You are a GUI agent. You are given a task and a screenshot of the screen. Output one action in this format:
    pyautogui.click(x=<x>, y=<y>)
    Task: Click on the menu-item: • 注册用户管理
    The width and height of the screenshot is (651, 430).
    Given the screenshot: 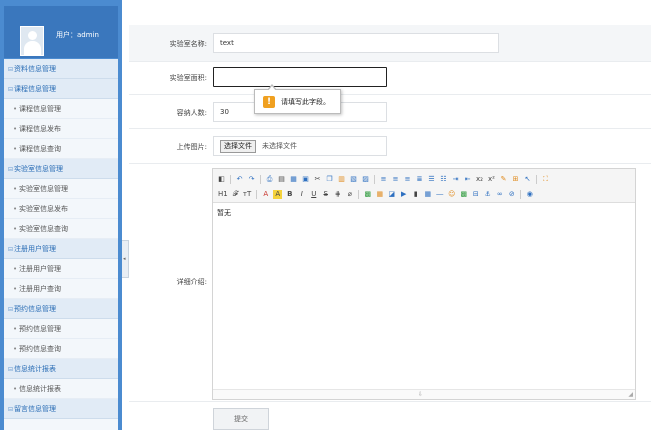 What is the action you would take?
    pyautogui.click(x=61, y=269)
    